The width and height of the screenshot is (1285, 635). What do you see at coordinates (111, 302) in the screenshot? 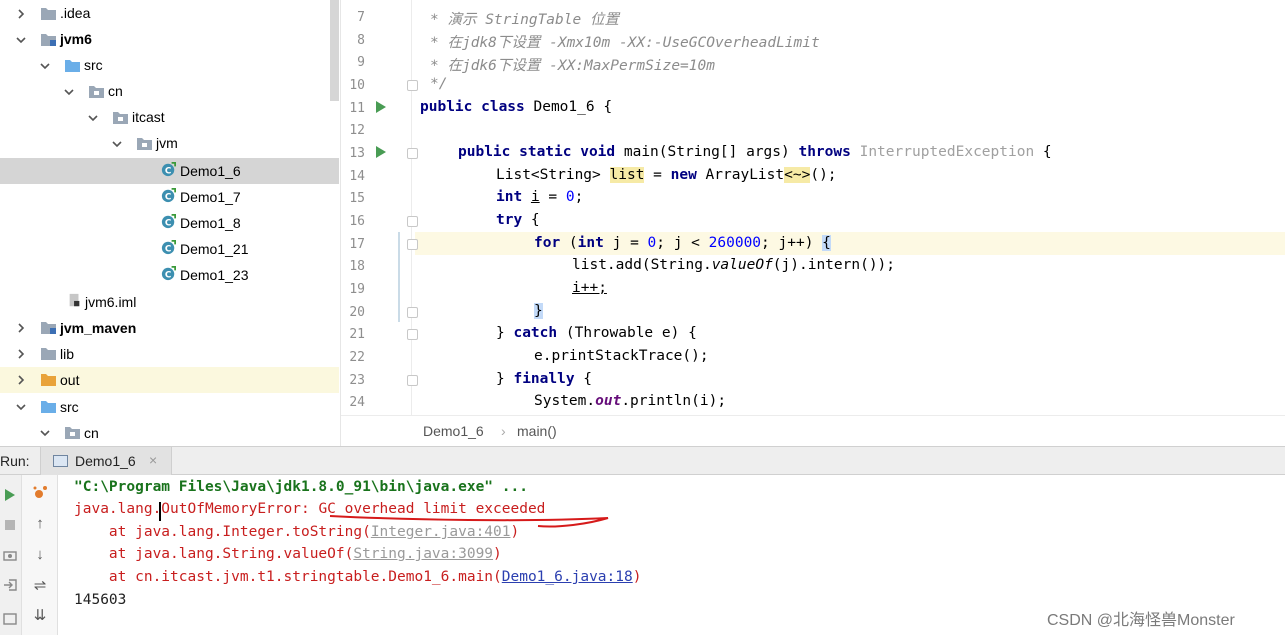
I see `tree-item-label: jvm6.iml` at bounding box center [111, 302].